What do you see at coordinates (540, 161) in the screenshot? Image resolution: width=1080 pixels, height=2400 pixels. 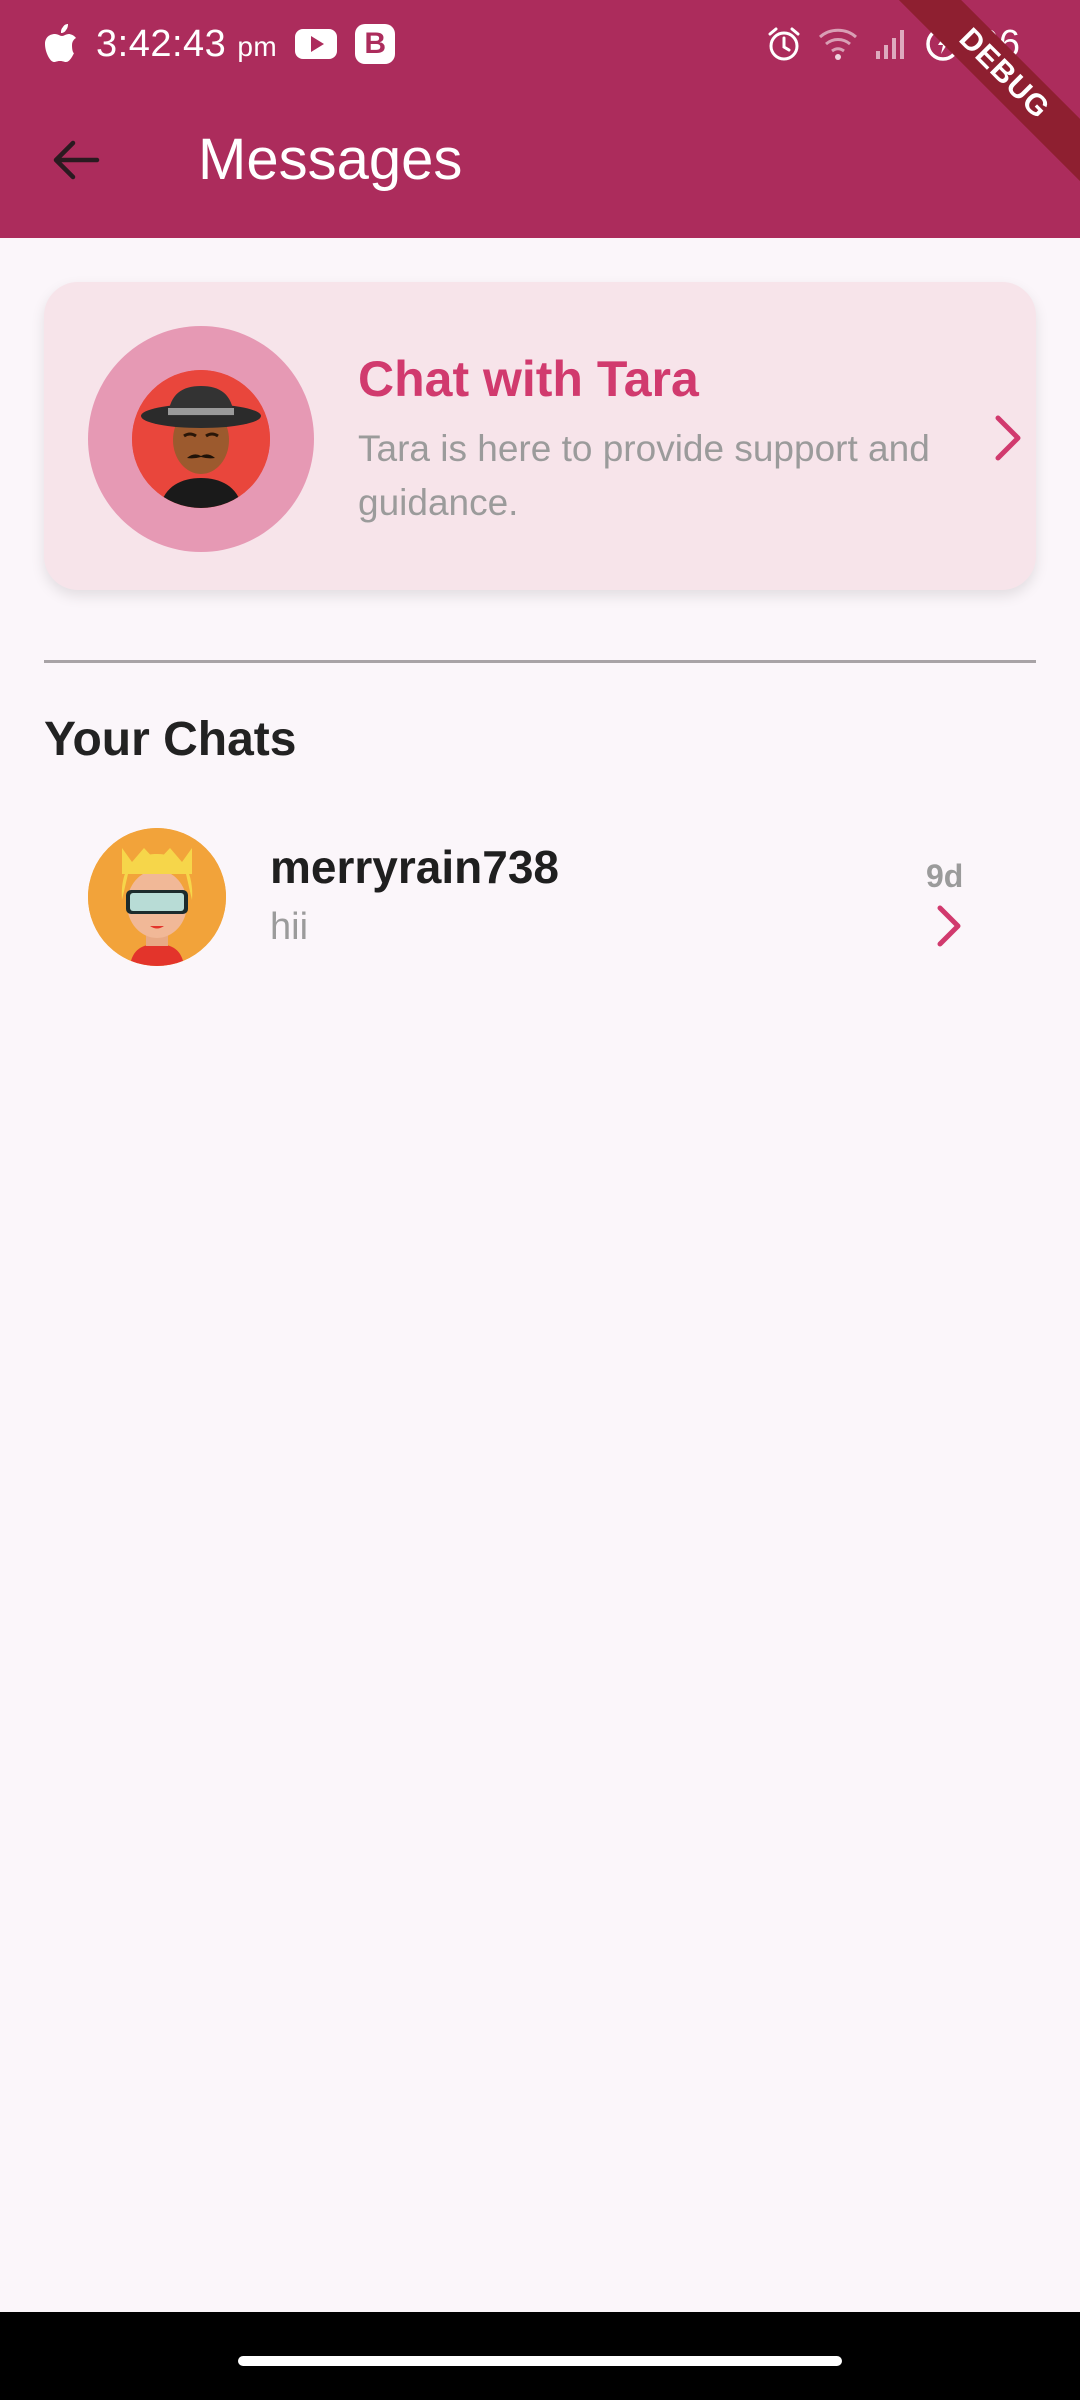 I see `app-bar: Messages` at bounding box center [540, 161].